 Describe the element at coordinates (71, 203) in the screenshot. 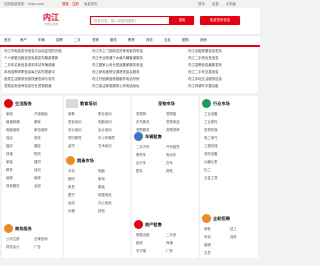

I see `category-link: 运动` at that location.